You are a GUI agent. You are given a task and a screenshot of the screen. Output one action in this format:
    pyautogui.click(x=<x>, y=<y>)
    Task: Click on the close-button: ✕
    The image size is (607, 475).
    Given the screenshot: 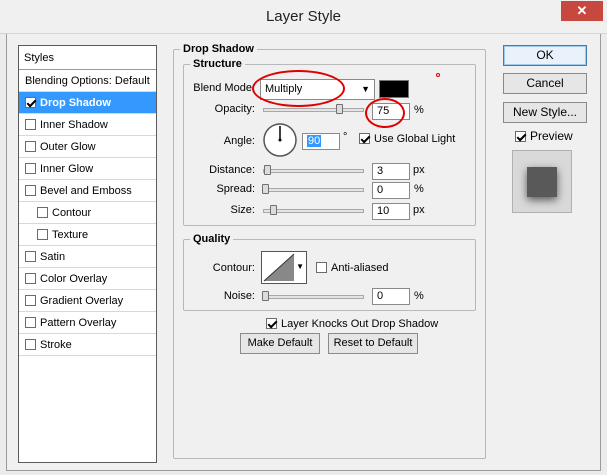 What is the action you would take?
    pyautogui.click(x=582, y=11)
    